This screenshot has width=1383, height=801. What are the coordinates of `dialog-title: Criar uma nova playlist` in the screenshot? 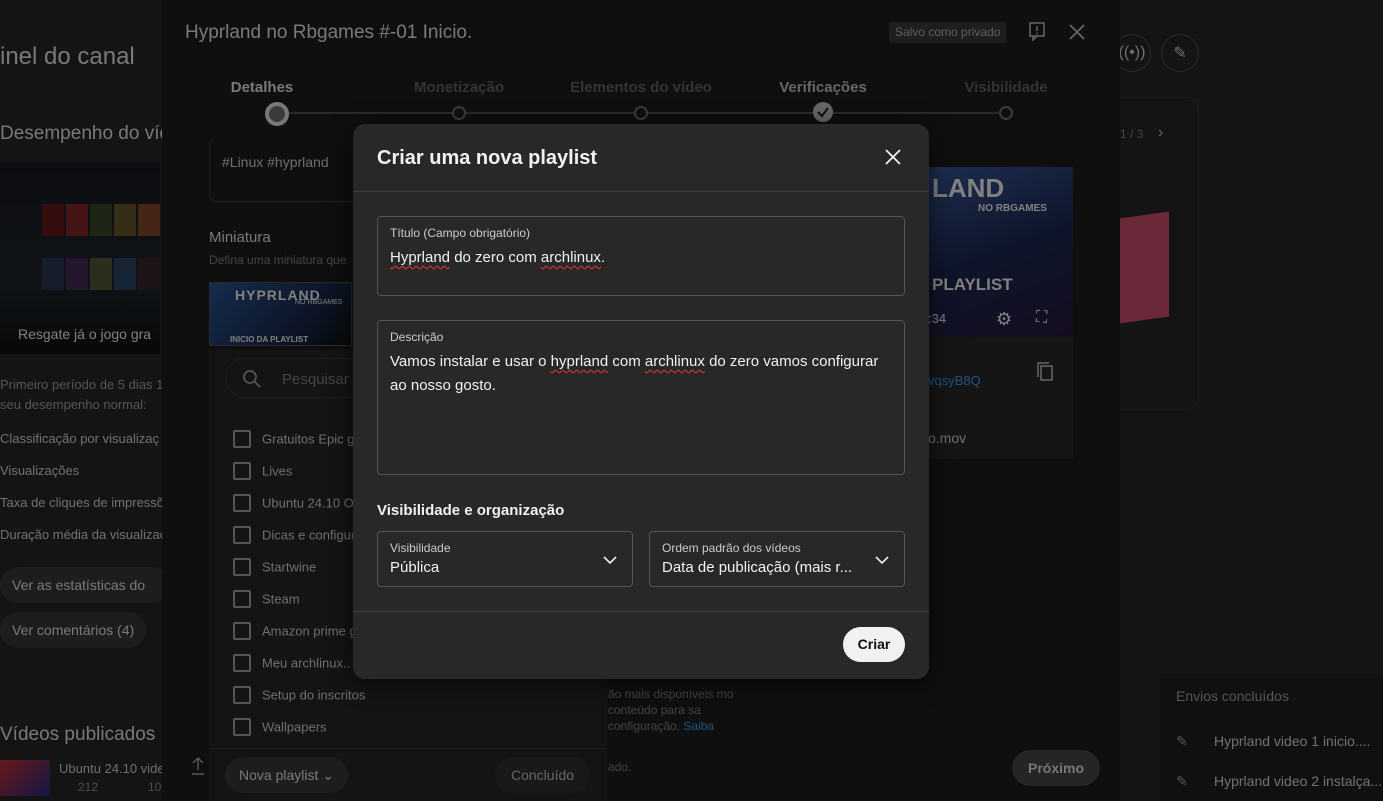 It's located at (487, 158).